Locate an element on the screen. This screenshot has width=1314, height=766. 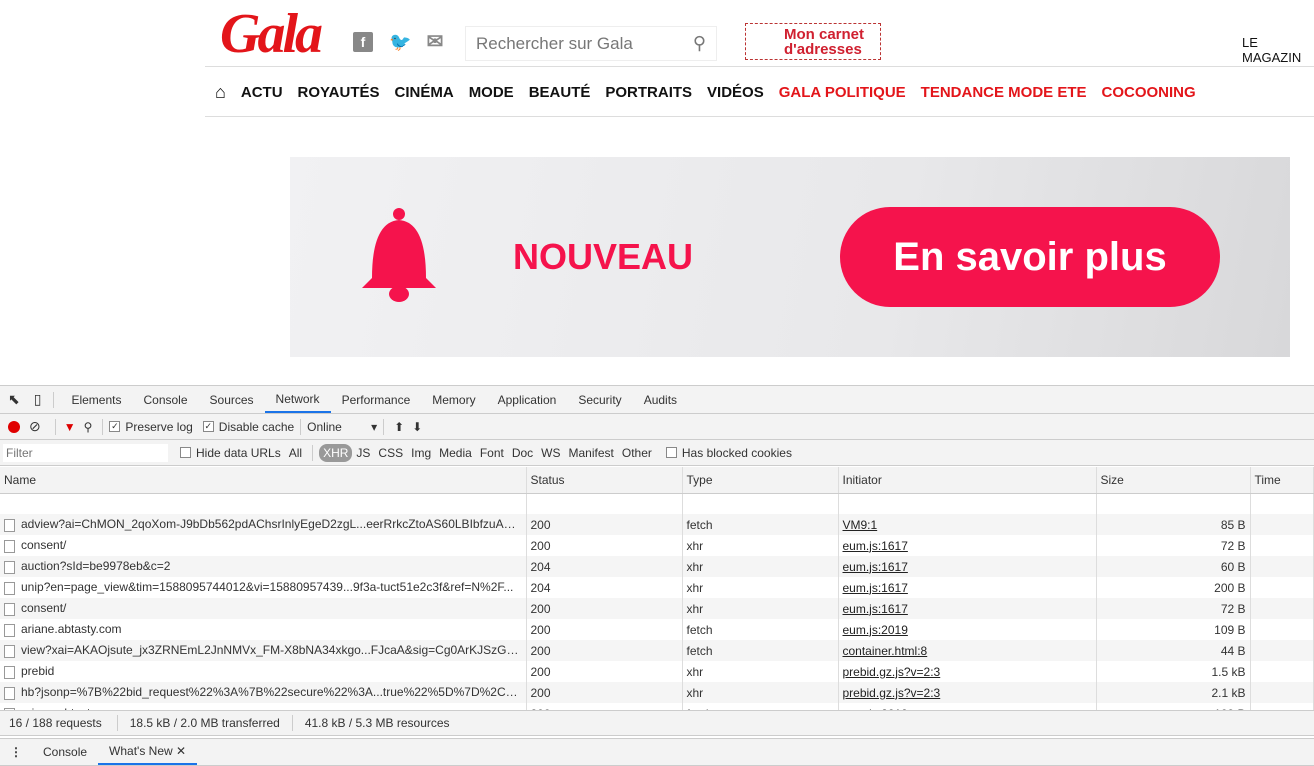
filter-type-doc: Doc is located at coordinates (522, 453).